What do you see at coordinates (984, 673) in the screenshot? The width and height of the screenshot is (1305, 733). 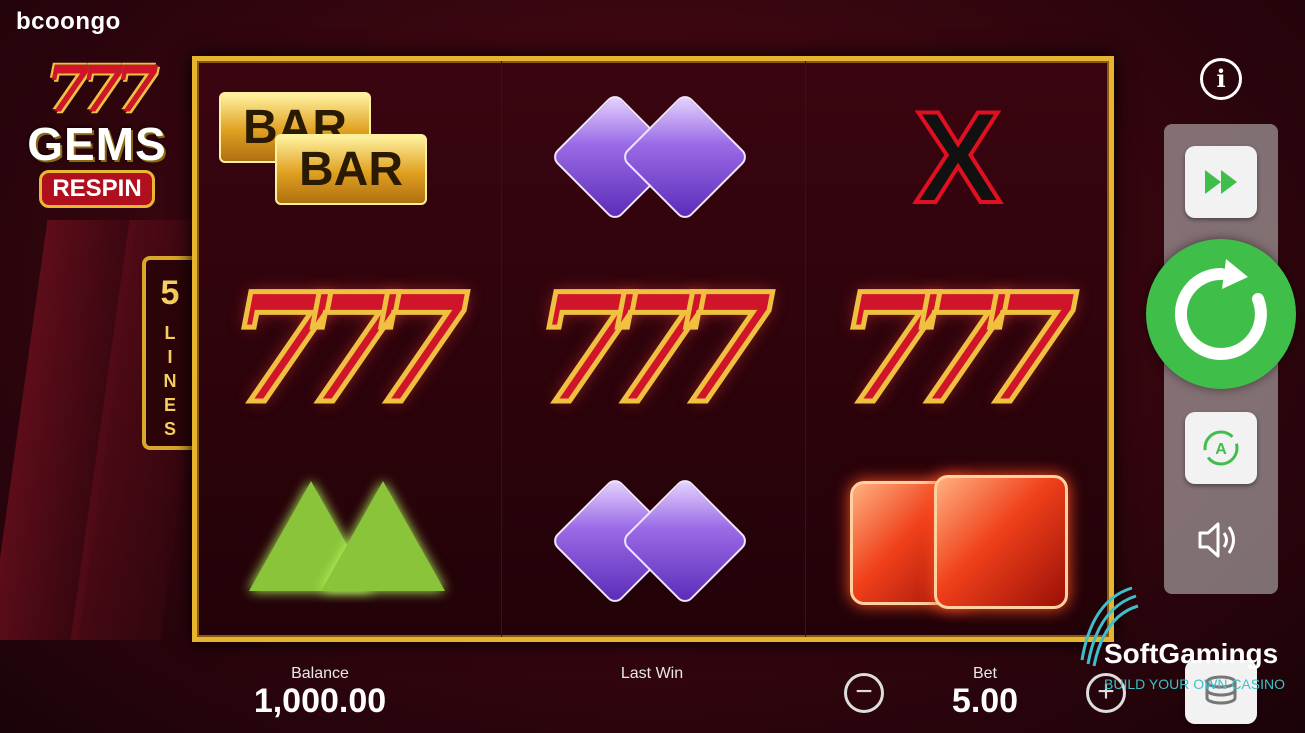 I see `bet-label: Bet` at bounding box center [984, 673].